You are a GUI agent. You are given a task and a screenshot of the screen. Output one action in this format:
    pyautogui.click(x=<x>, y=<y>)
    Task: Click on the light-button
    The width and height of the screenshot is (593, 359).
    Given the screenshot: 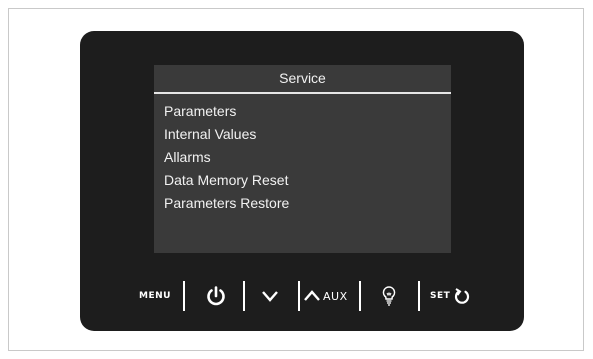 What is the action you would take?
    pyautogui.click(x=389, y=296)
    